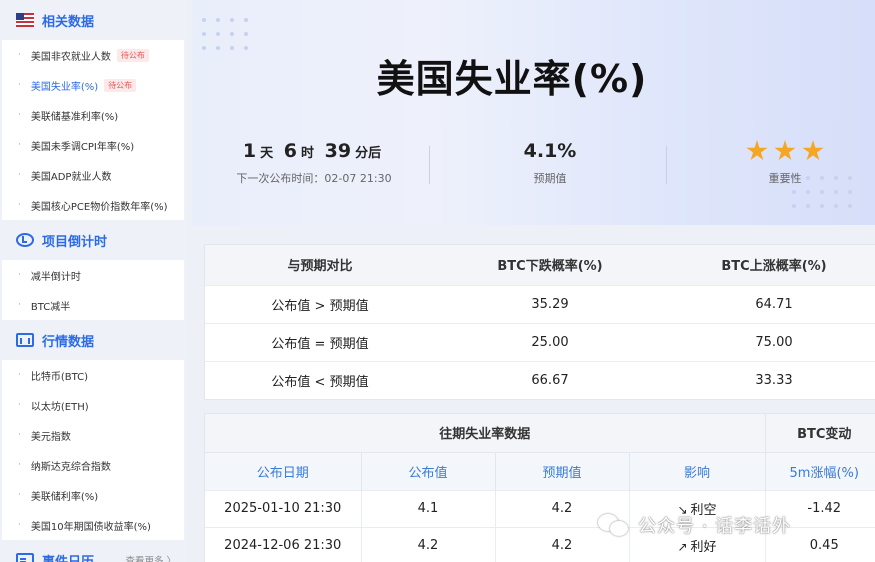 The width and height of the screenshot is (875, 562). What do you see at coordinates (82, 147) in the screenshot?
I see `sidebar-item-label: 美国未季调CPI年率(%)` at bounding box center [82, 147].